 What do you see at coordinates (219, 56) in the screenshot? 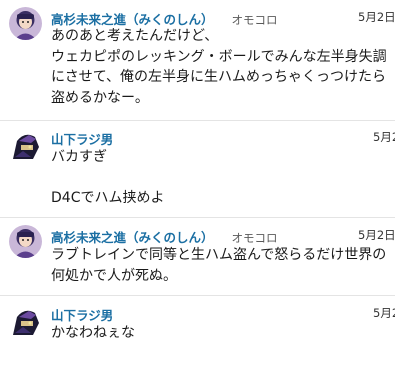
I see `tweet-text-line: ウェカピポのレッキング・ボールでみんな左半身失調` at bounding box center [219, 56].